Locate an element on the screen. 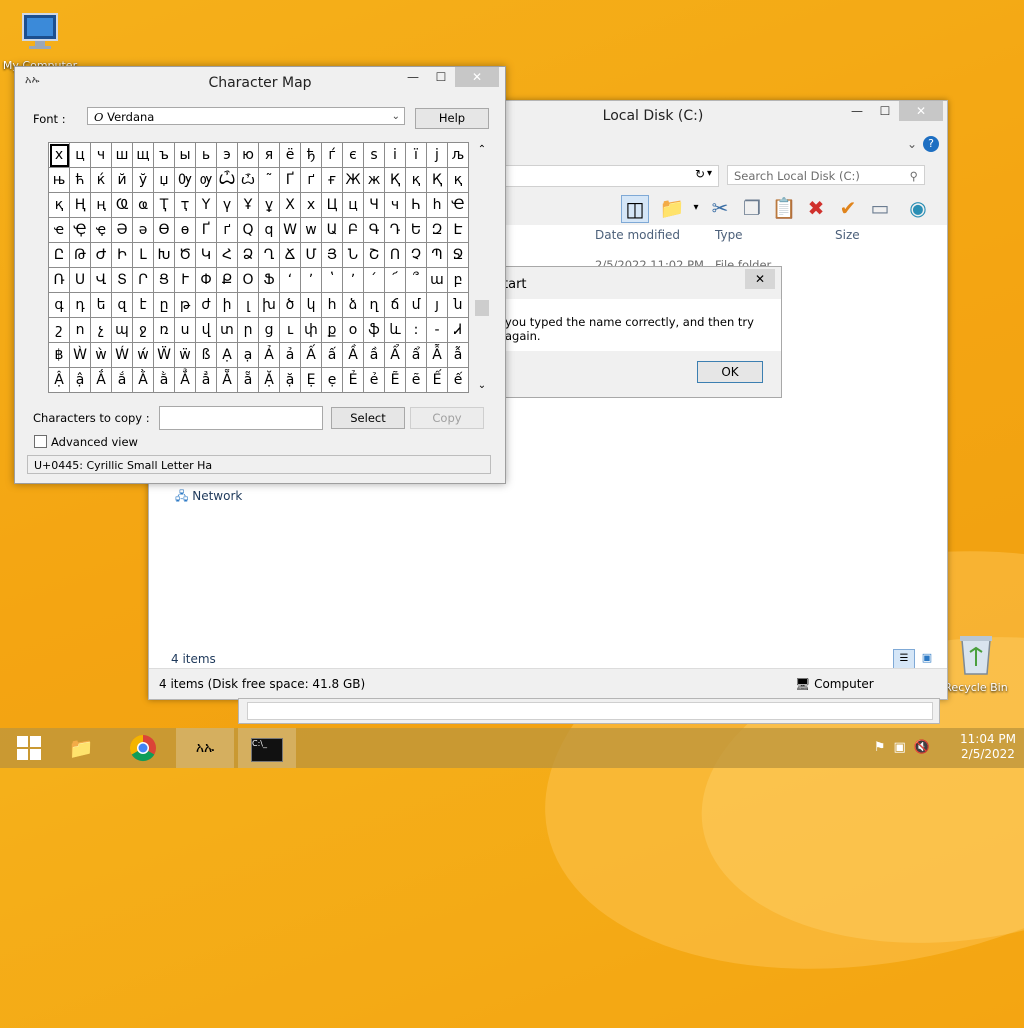 The width and height of the screenshot is (1024, 1028). character-cell: Հ is located at coordinates (227, 255).